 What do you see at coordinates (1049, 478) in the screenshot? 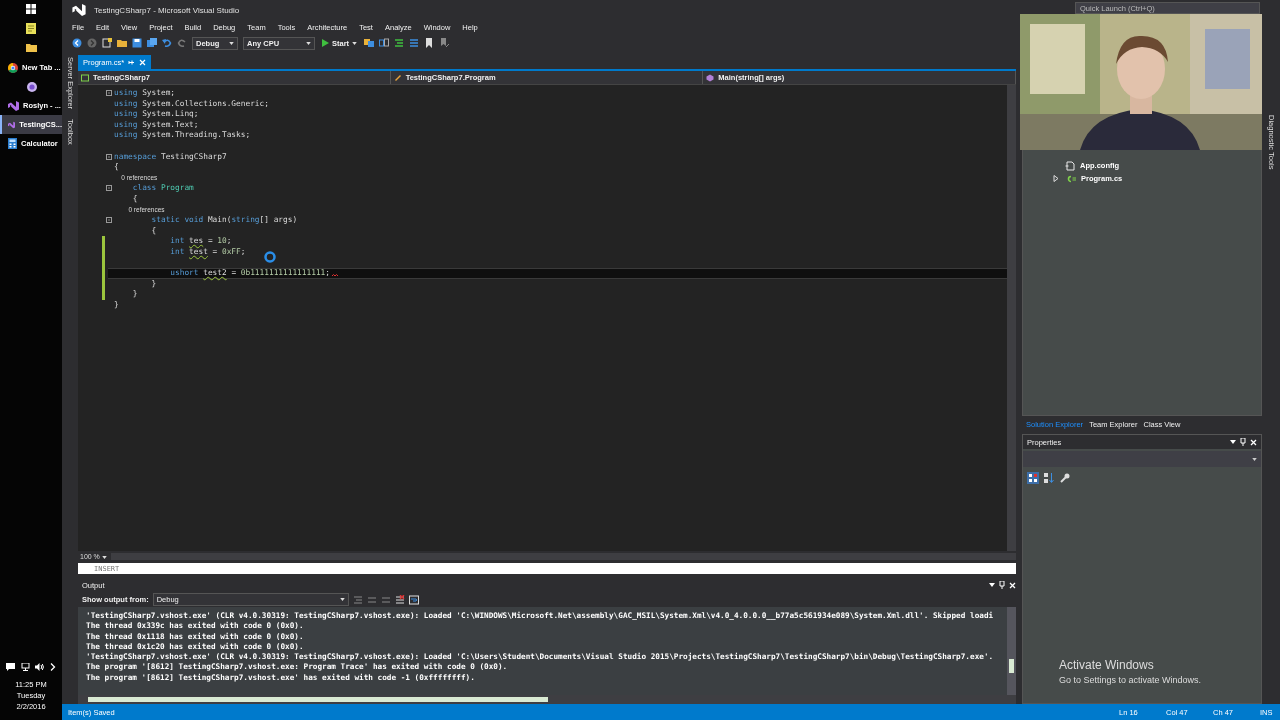
I see `sort-alphabetical-icon` at bounding box center [1049, 478].